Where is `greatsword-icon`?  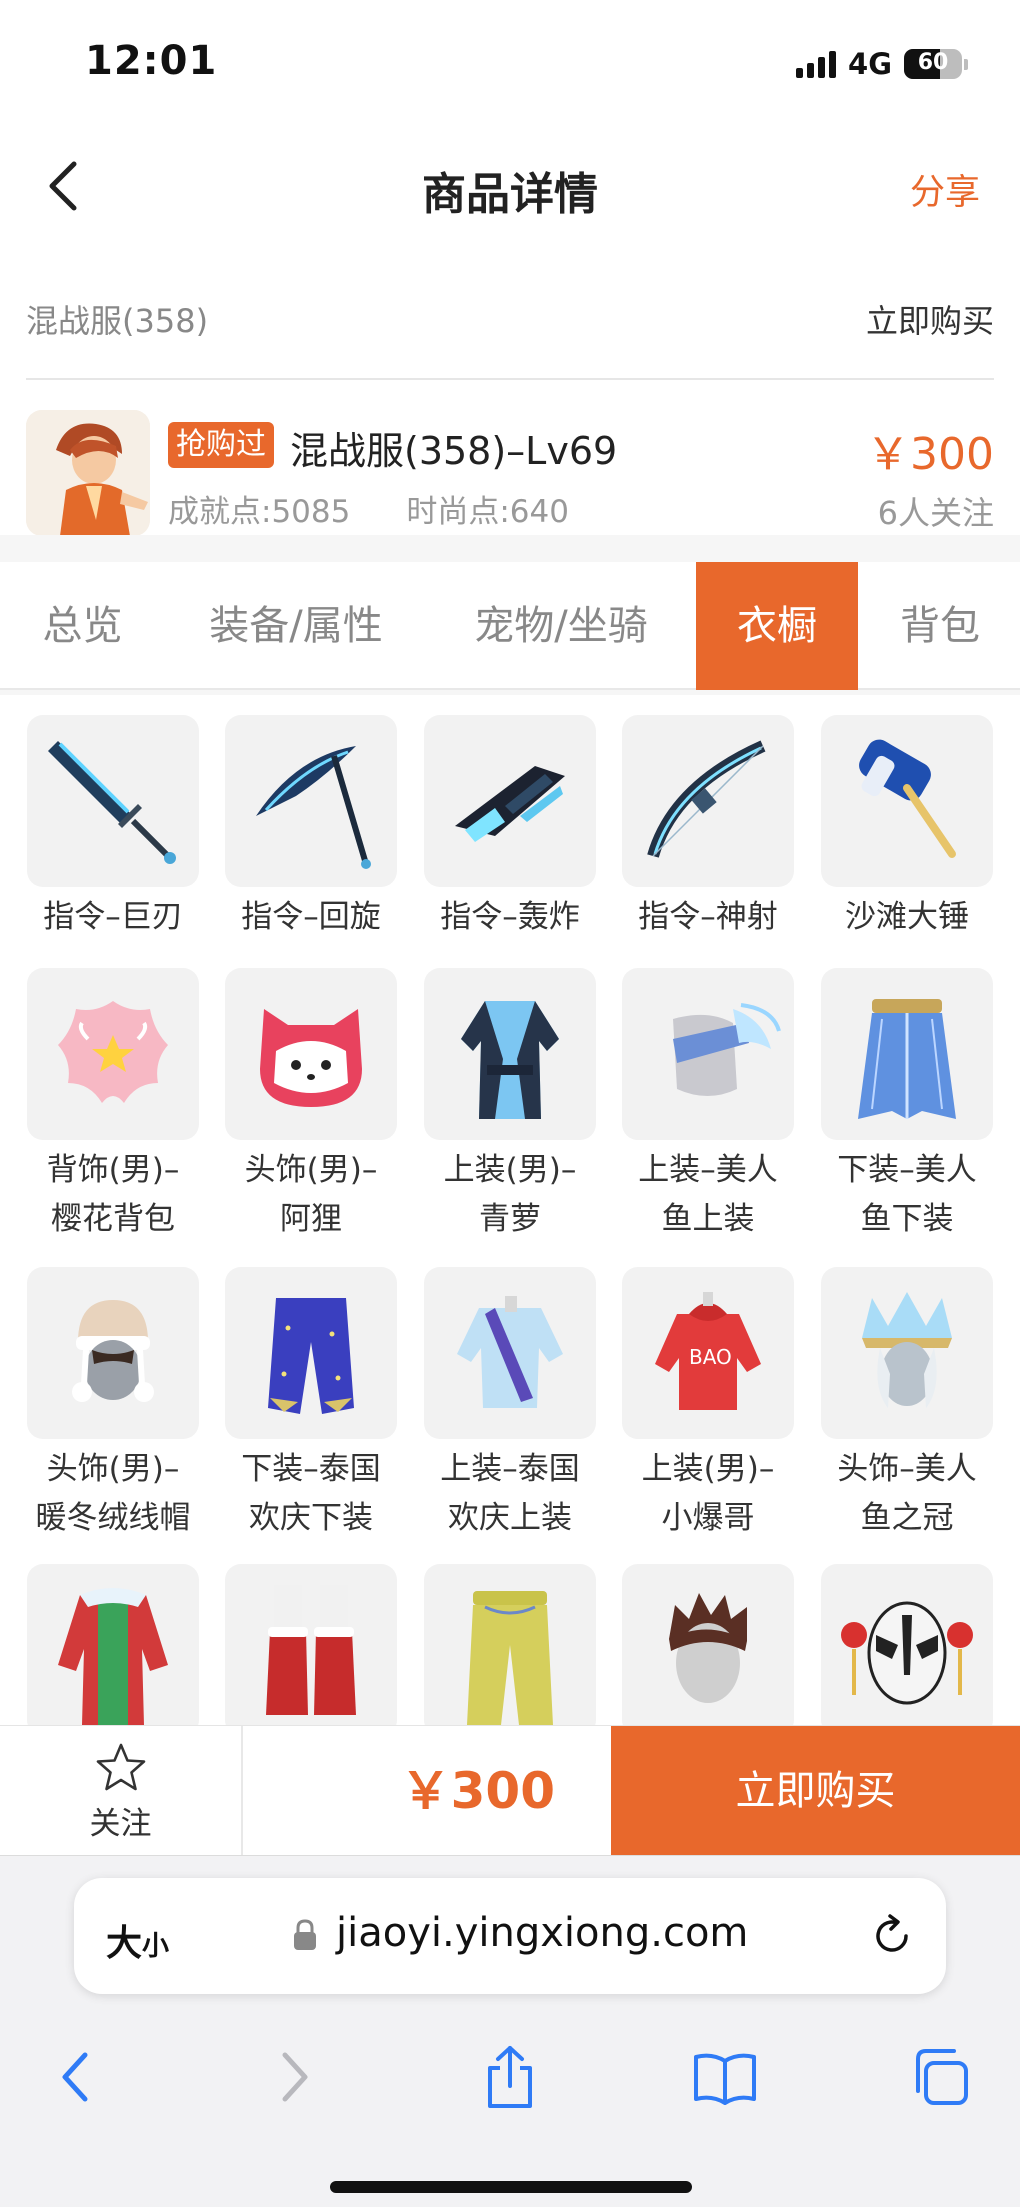 greatsword-icon is located at coordinates (112, 802).